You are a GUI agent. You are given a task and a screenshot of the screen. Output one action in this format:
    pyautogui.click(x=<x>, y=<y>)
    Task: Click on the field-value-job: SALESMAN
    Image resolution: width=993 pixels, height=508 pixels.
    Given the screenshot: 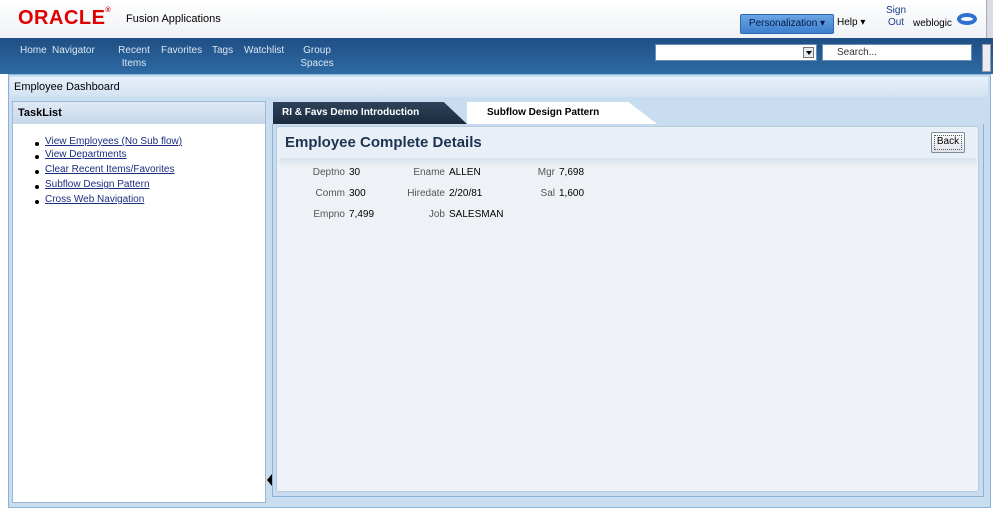 What is the action you would take?
    pyautogui.click(x=476, y=214)
    